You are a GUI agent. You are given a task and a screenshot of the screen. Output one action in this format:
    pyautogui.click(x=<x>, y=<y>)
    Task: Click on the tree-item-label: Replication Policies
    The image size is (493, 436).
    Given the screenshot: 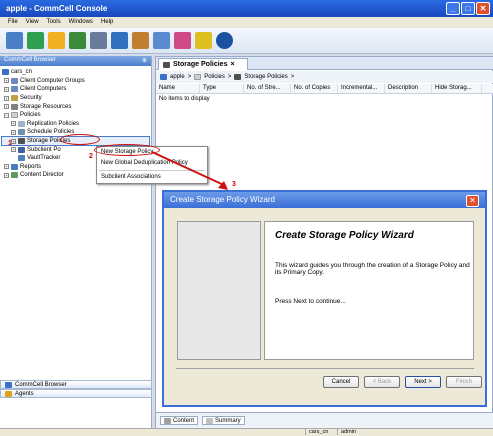 What is the action you would take?
    pyautogui.click(x=53, y=123)
    